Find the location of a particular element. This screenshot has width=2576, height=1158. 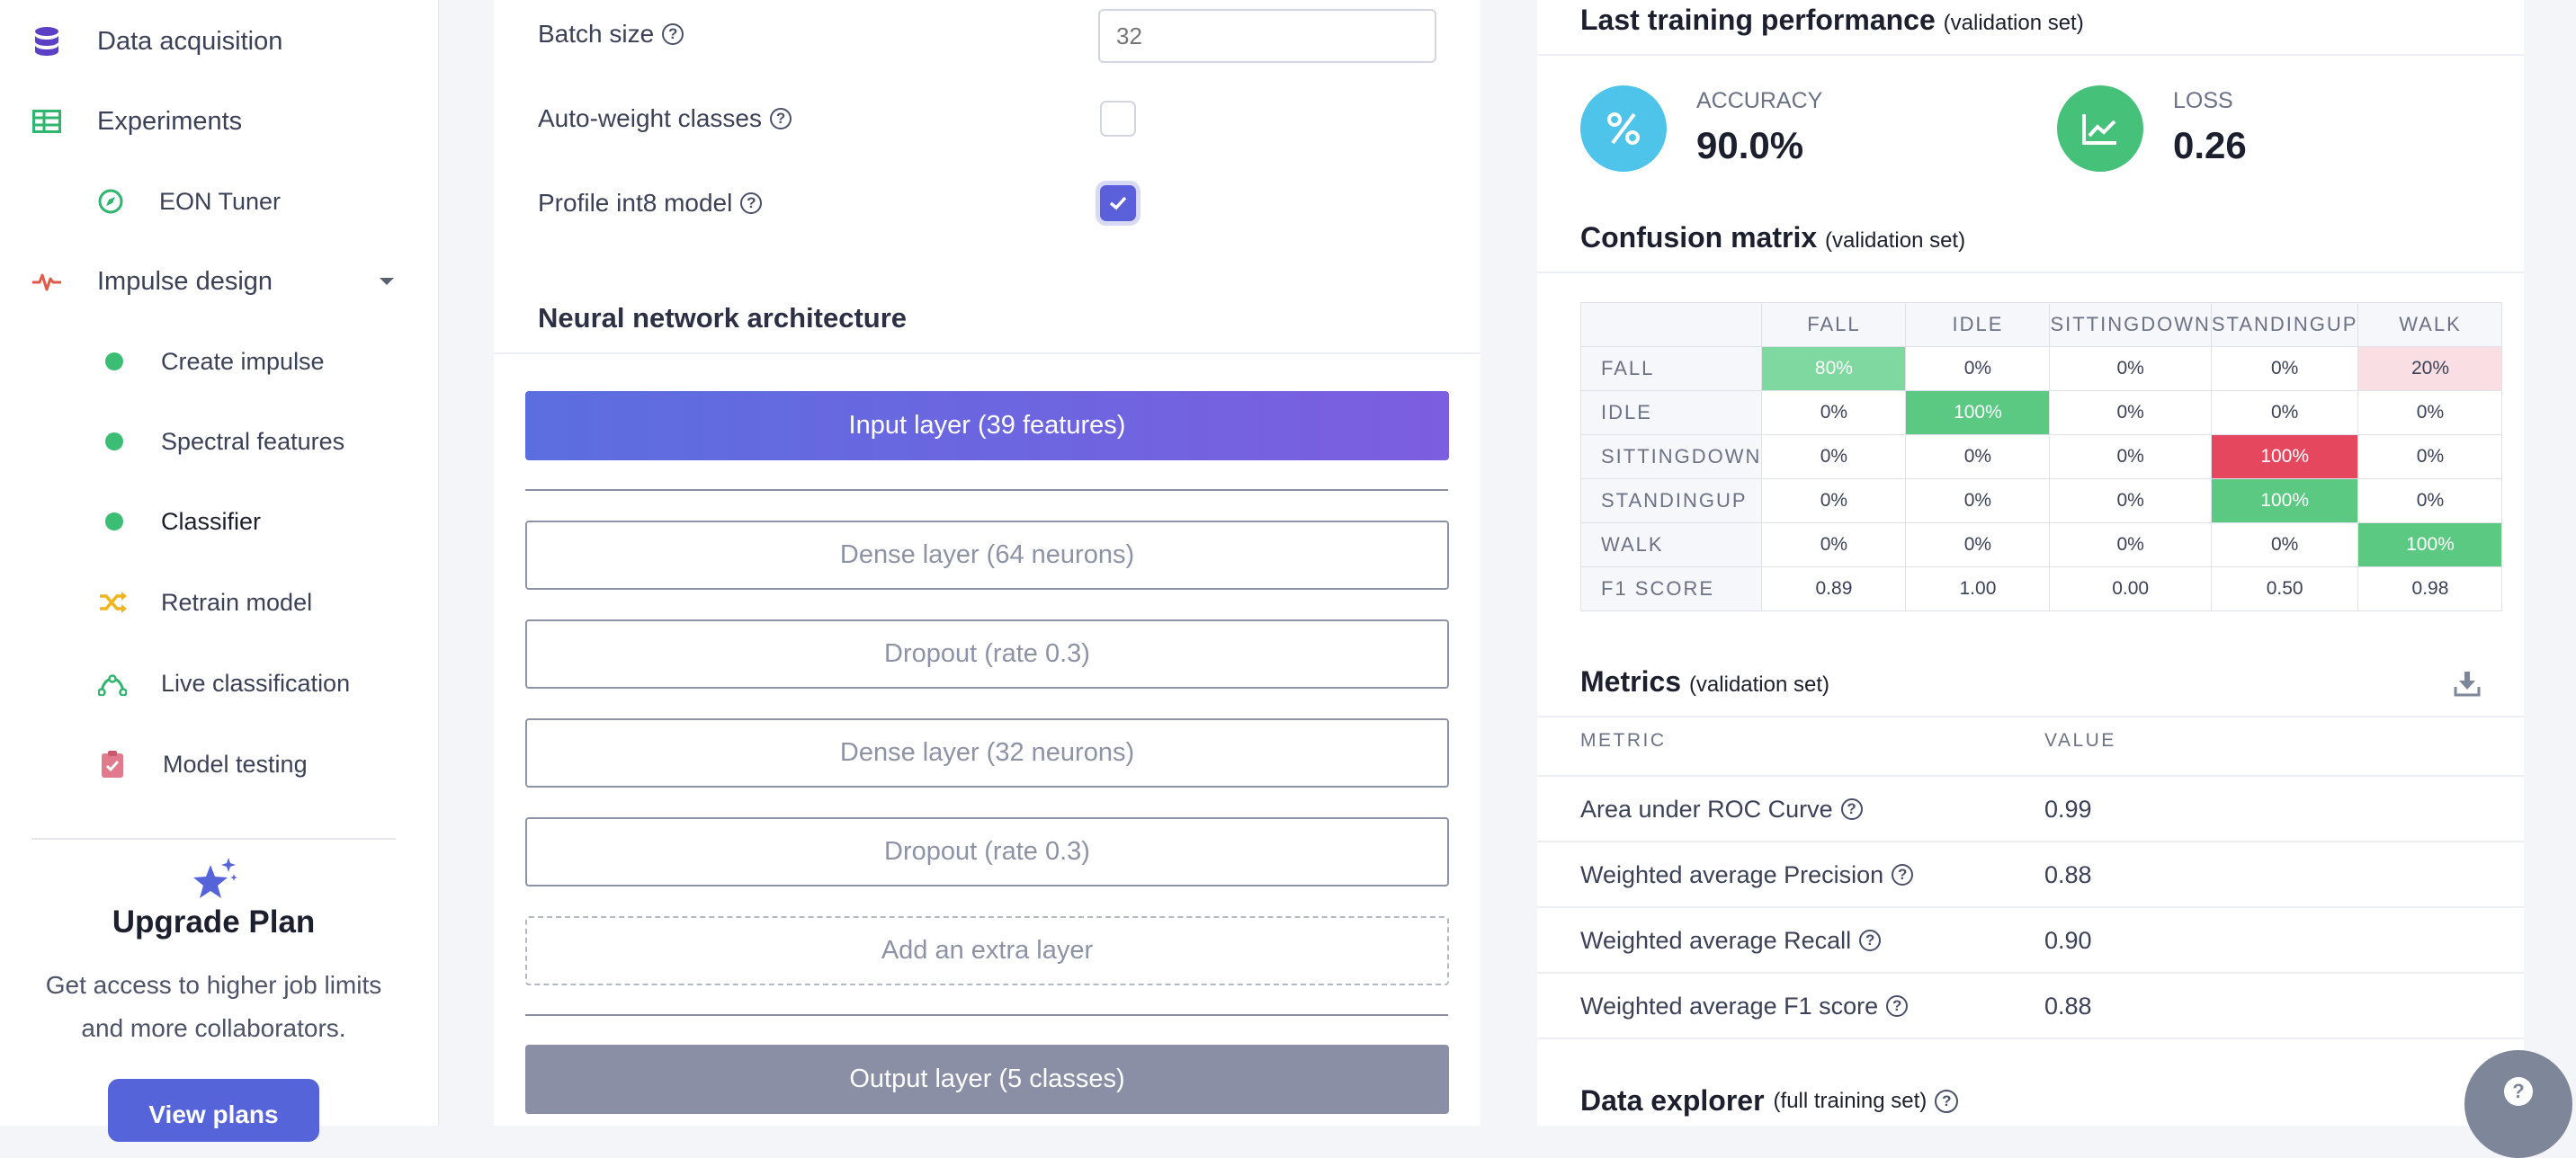

help-chat-button: ? is located at coordinates (2518, 1104).